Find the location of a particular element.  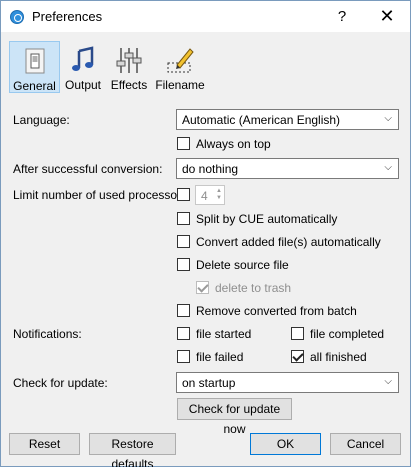

tab-effects: Effects is located at coordinates (129, 67).